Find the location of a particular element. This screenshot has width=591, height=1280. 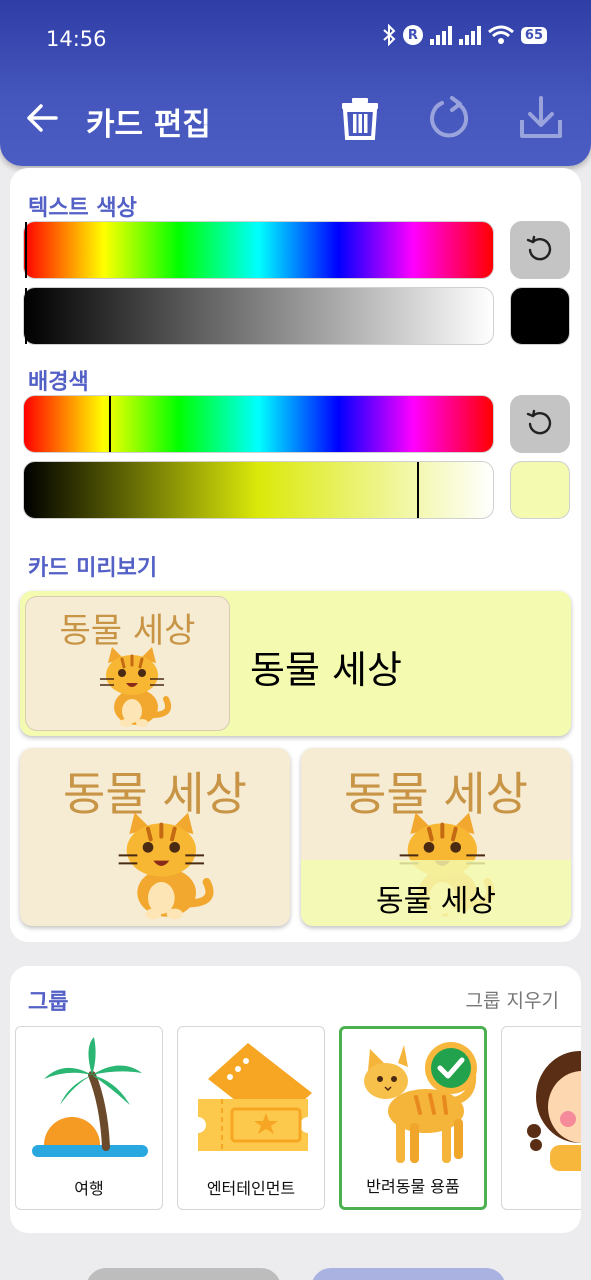

bg-brightness-thumb is located at coordinates (418, 490).